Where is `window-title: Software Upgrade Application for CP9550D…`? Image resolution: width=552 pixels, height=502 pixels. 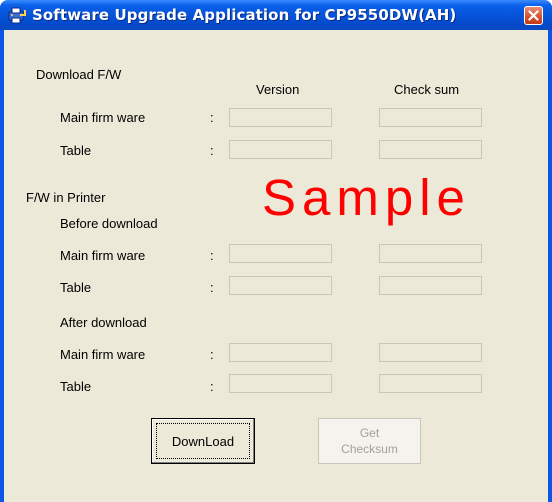
window-title: Software Upgrade Application for CP9550D… is located at coordinates (244, 15).